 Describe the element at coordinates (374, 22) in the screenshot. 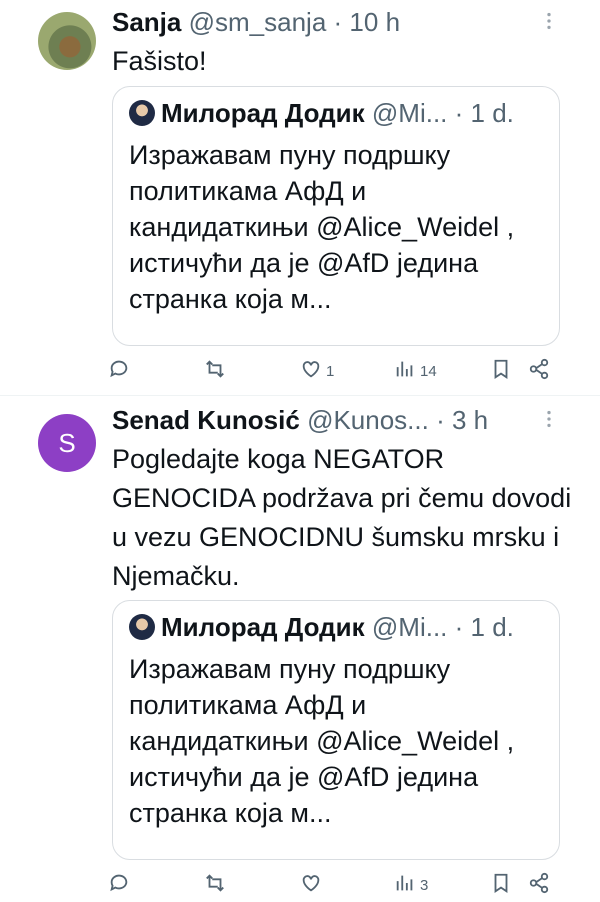

I see `timestamp: 10 h` at that location.